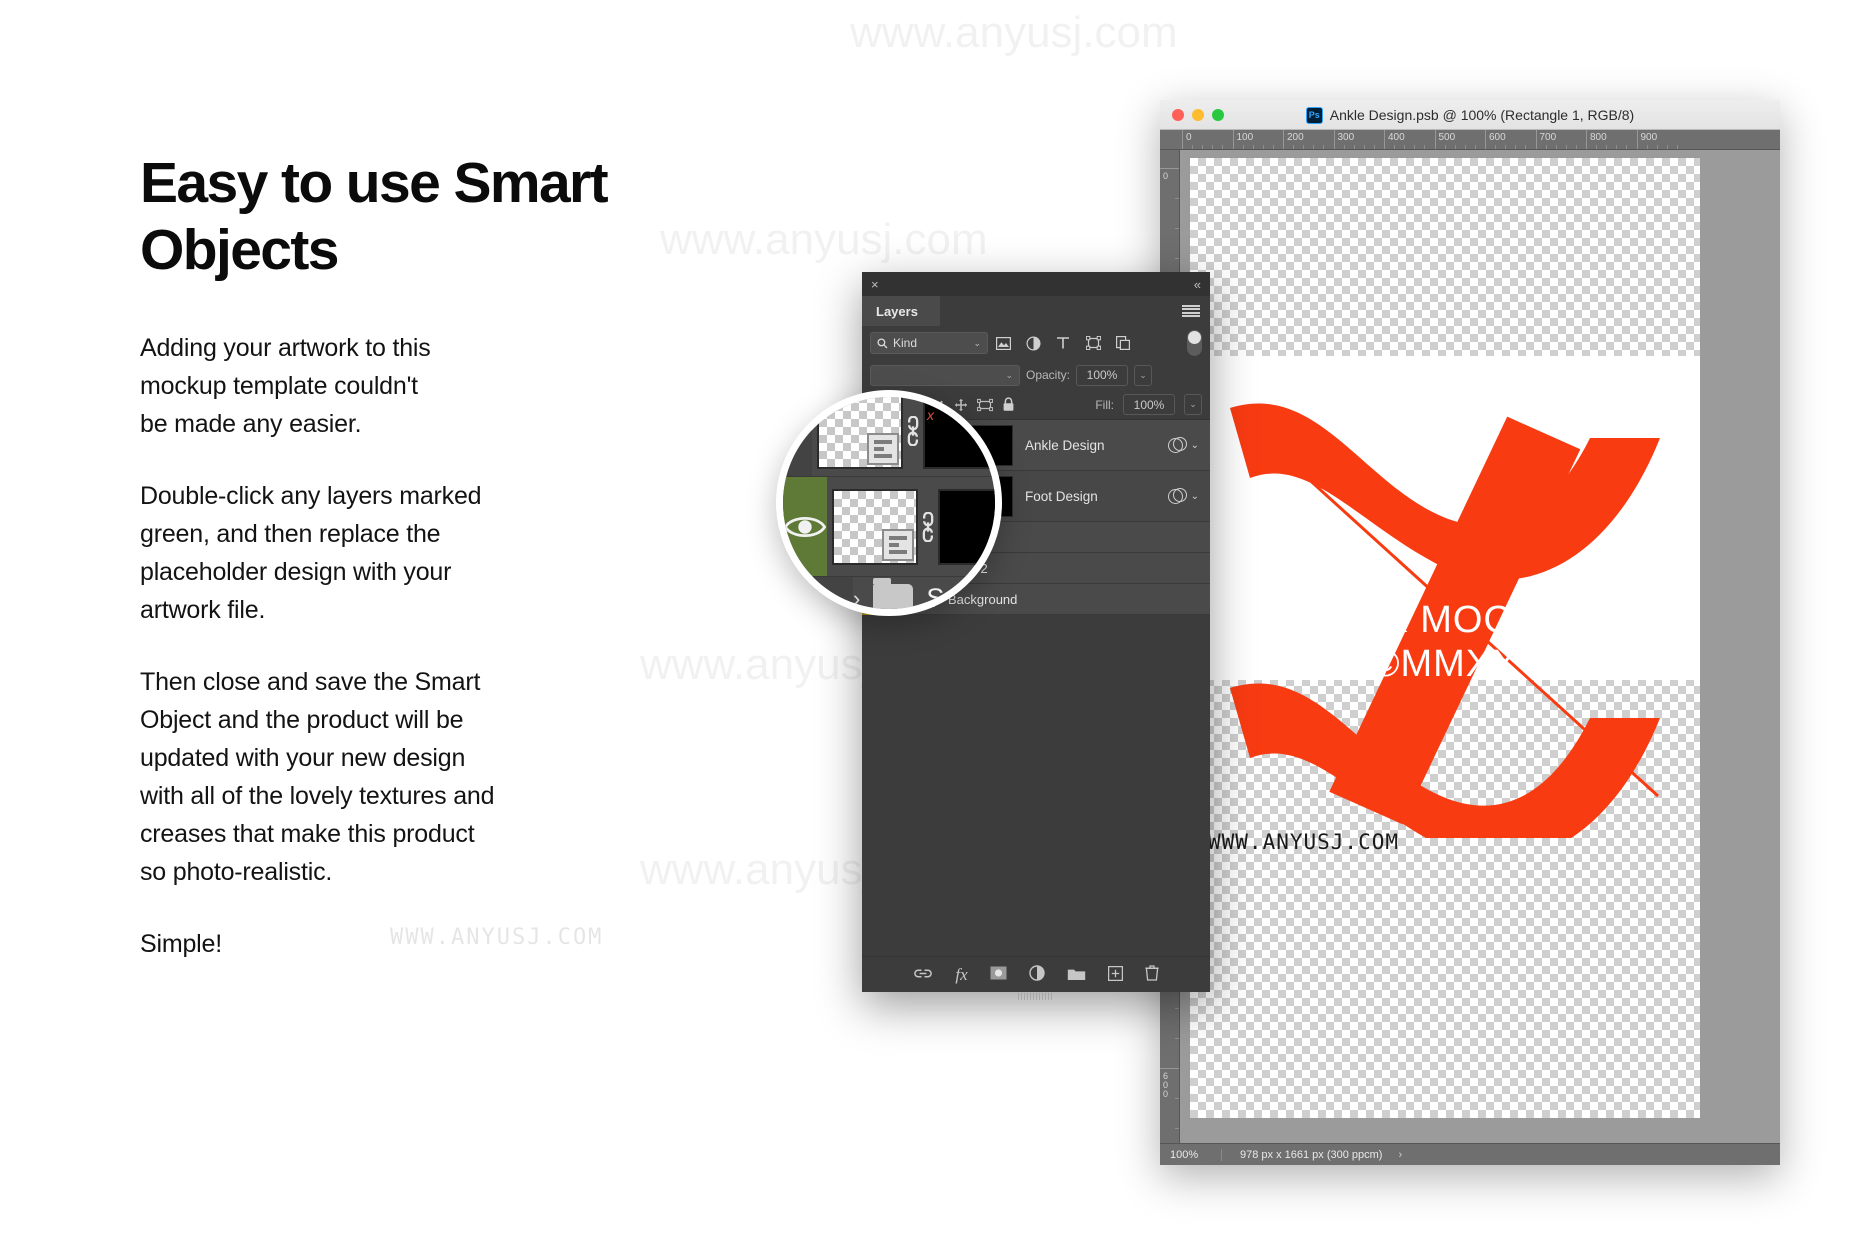 This screenshot has width=1856, height=1235. What do you see at coordinates (1598, 137) in the screenshot?
I see `ruler-label: 800` at bounding box center [1598, 137].